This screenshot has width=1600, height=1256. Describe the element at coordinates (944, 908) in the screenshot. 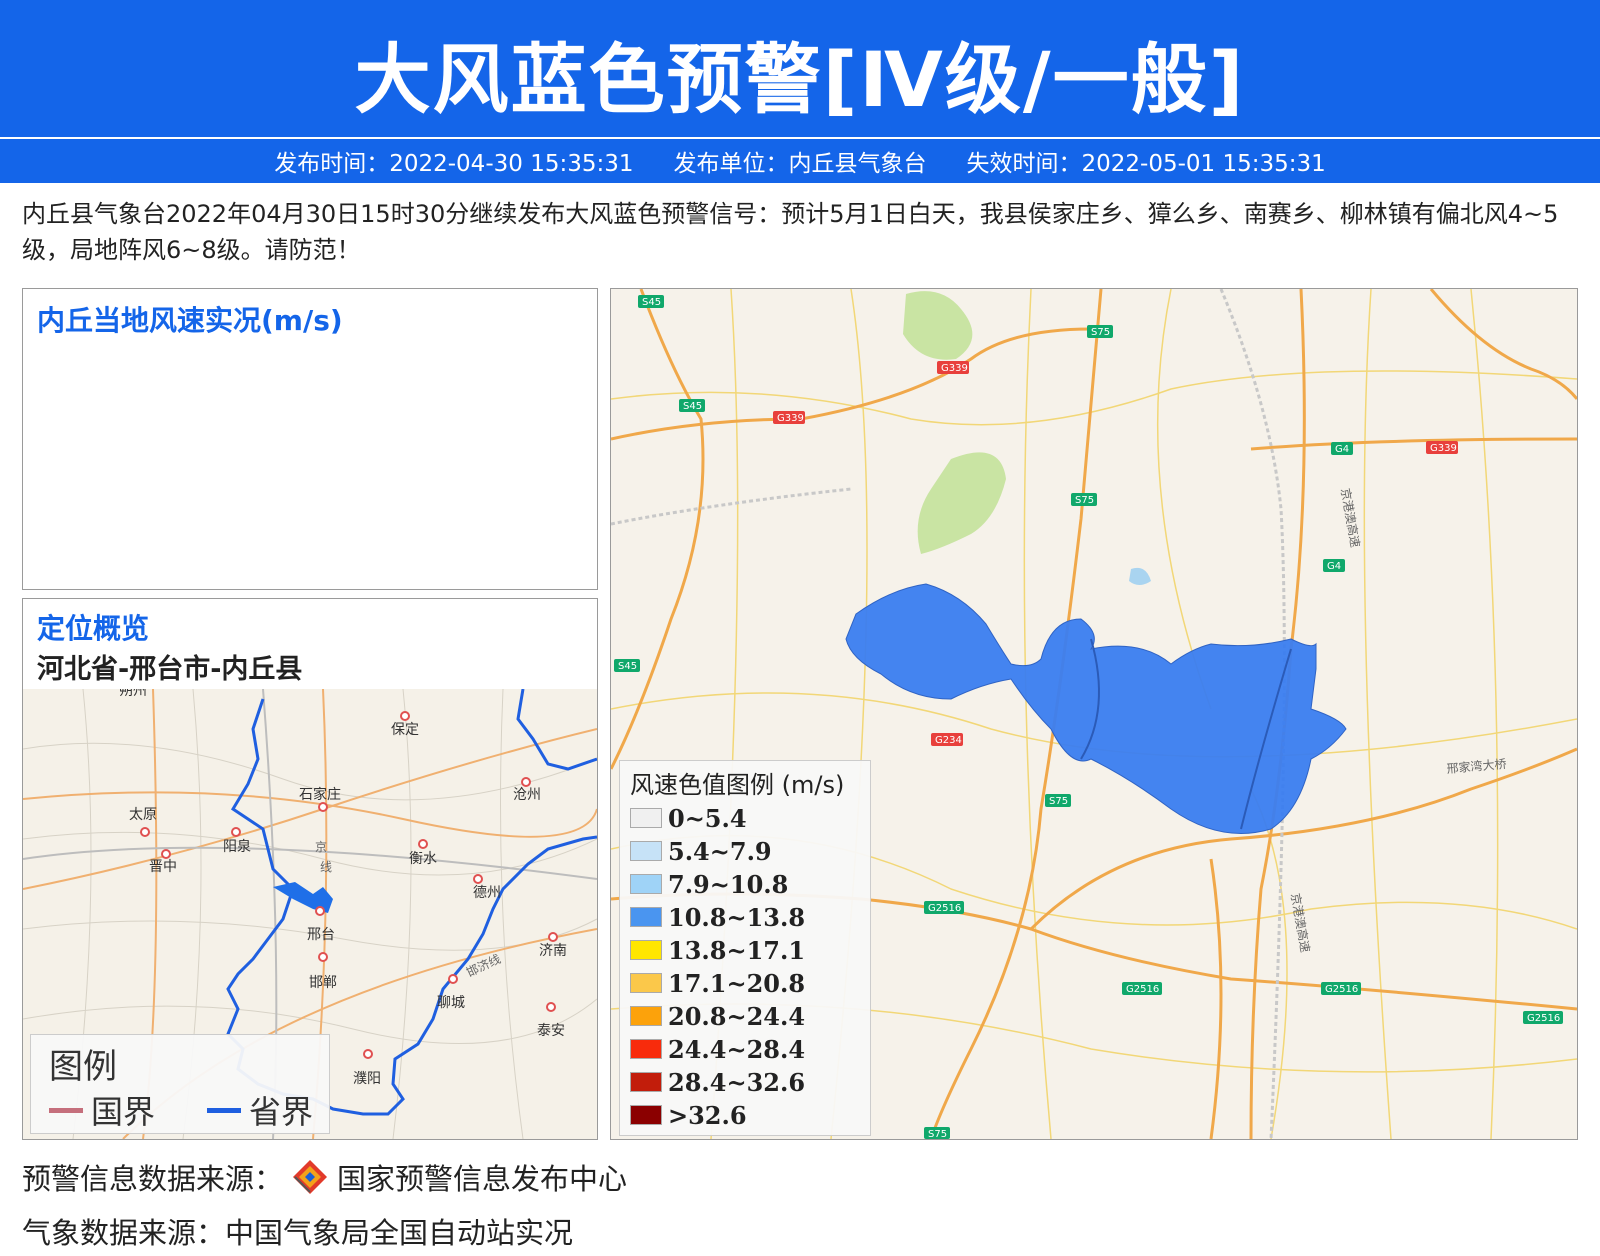

I see `shield-g2516-1: G2516` at that location.